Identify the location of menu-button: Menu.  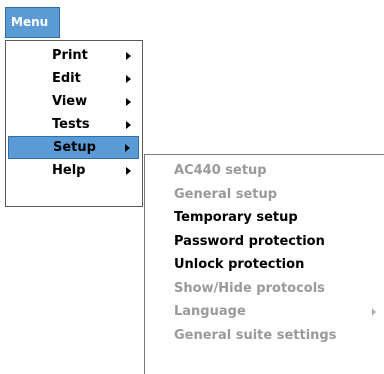
(32, 22).